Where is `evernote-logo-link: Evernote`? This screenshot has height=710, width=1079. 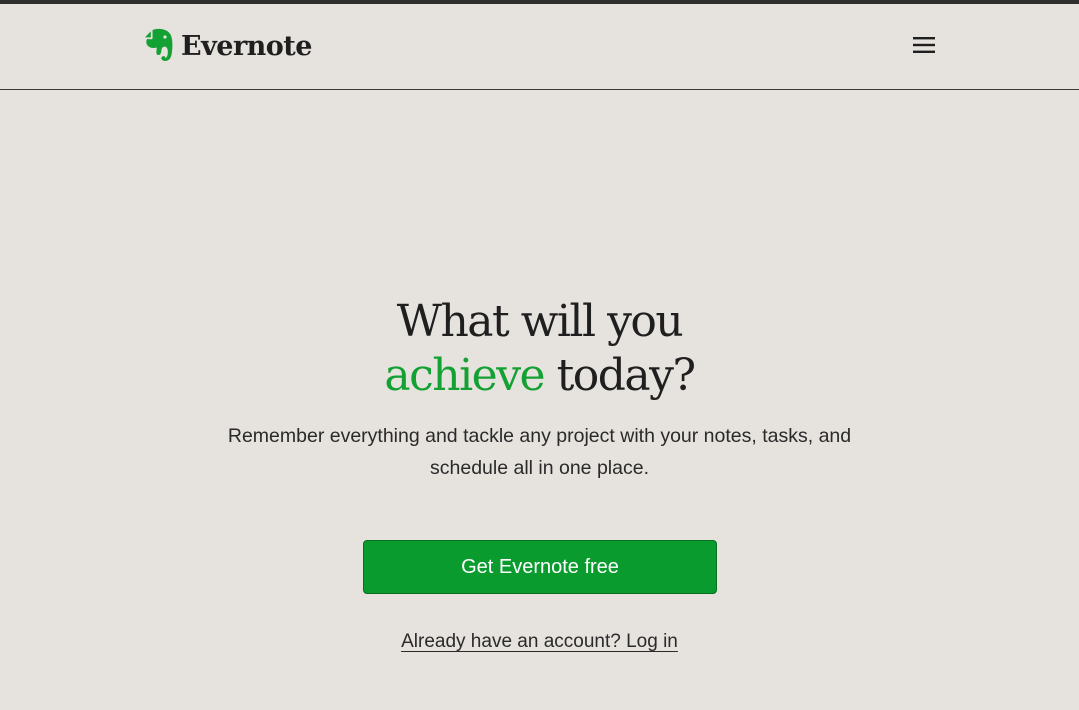
evernote-logo-link: Evernote is located at coordinates (227, 46).